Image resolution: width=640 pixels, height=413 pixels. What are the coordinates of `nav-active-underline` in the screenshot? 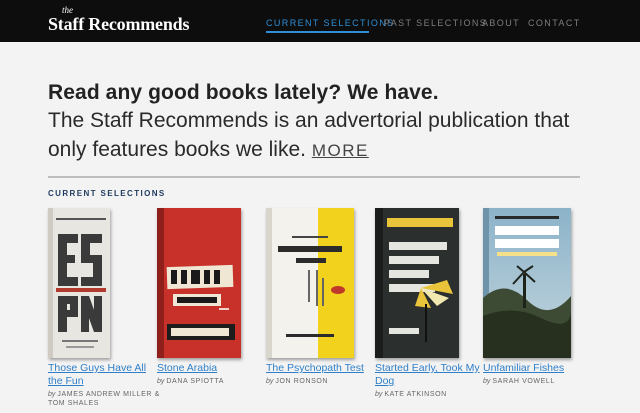 It's located at (317, 32).